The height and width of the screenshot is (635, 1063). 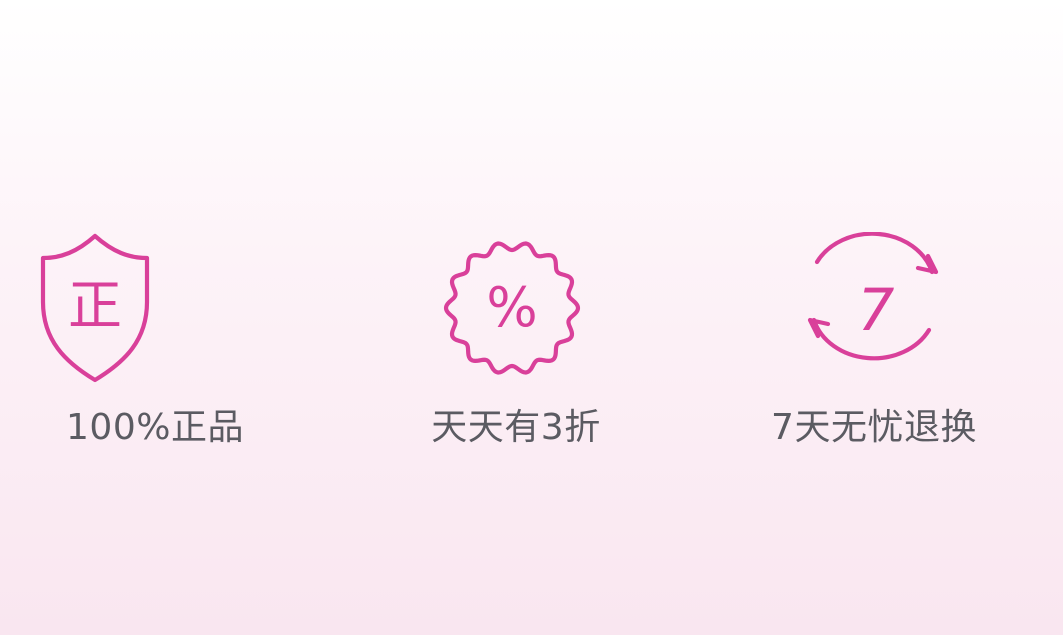 I want to click on feature-return: 7 7天无忧退换, so click(x=874, y=347).